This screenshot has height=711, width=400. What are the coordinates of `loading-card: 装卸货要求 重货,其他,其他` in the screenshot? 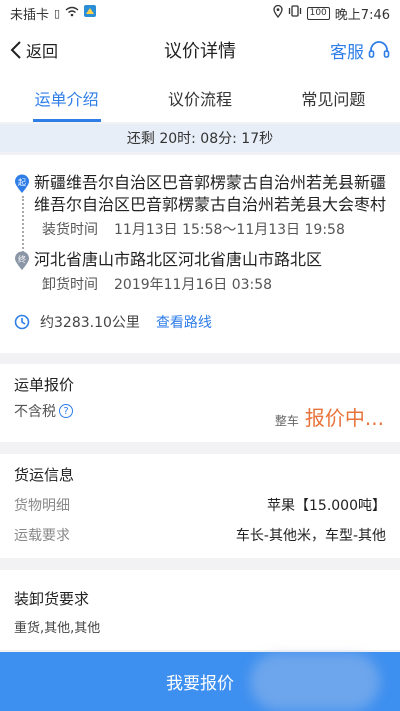 It's located at (200, 610).